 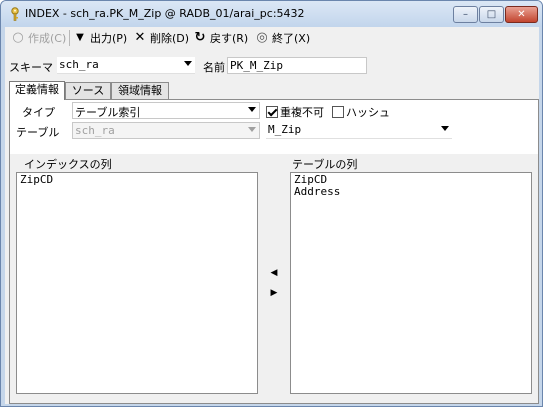 I want to click on arrow-right-icon: ▶, so click(x=274, y=293).